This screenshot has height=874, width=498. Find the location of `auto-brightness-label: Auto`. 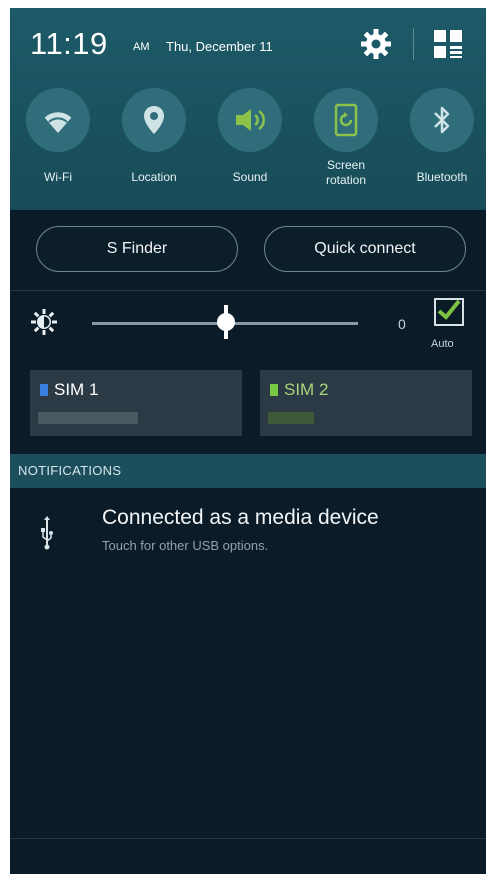

auto-brightness-label: Auto is located at coordinates (442, 344).